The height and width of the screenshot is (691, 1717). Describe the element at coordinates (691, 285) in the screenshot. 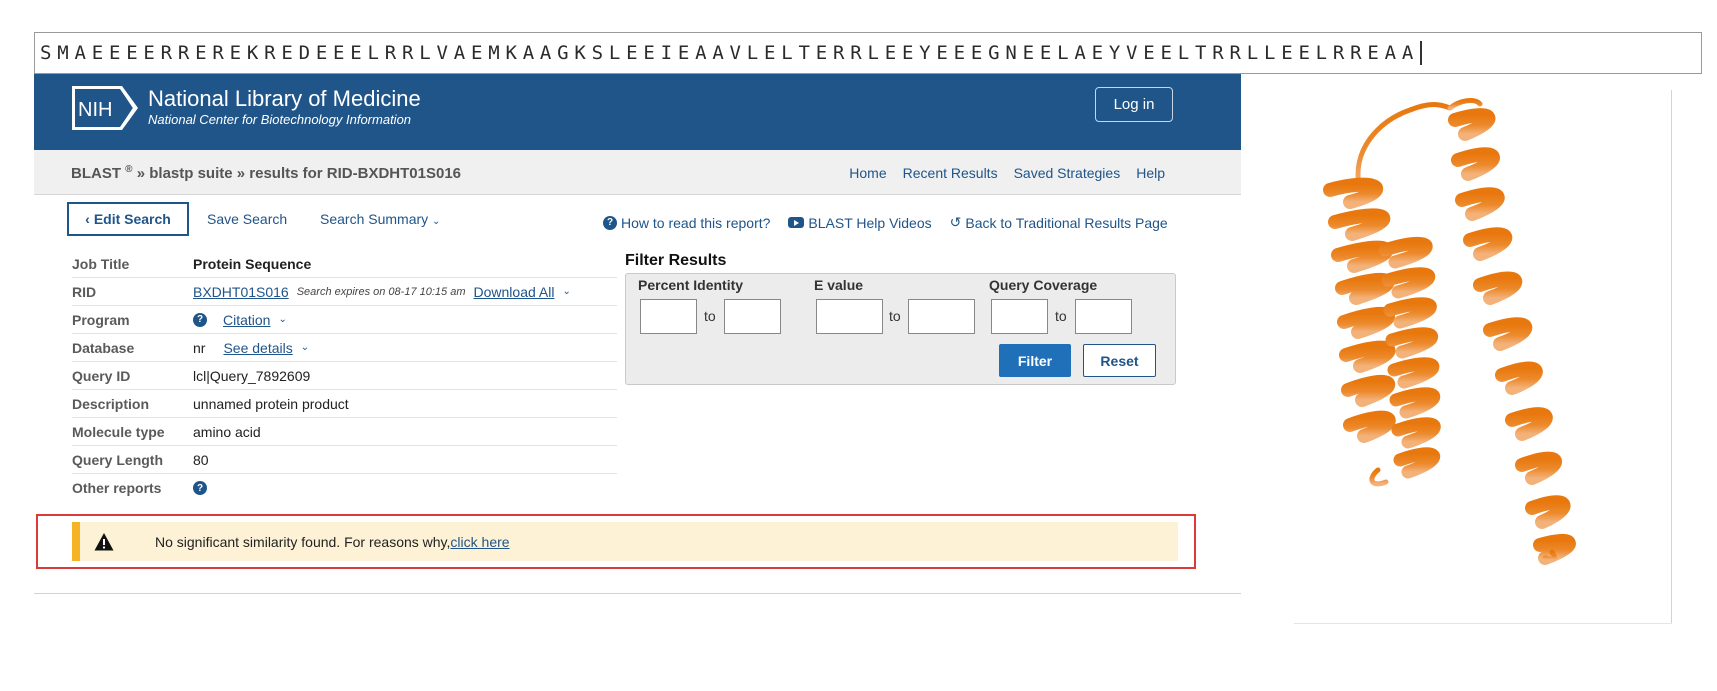

I see `percent-identity-label: Percent Identity` at that location.